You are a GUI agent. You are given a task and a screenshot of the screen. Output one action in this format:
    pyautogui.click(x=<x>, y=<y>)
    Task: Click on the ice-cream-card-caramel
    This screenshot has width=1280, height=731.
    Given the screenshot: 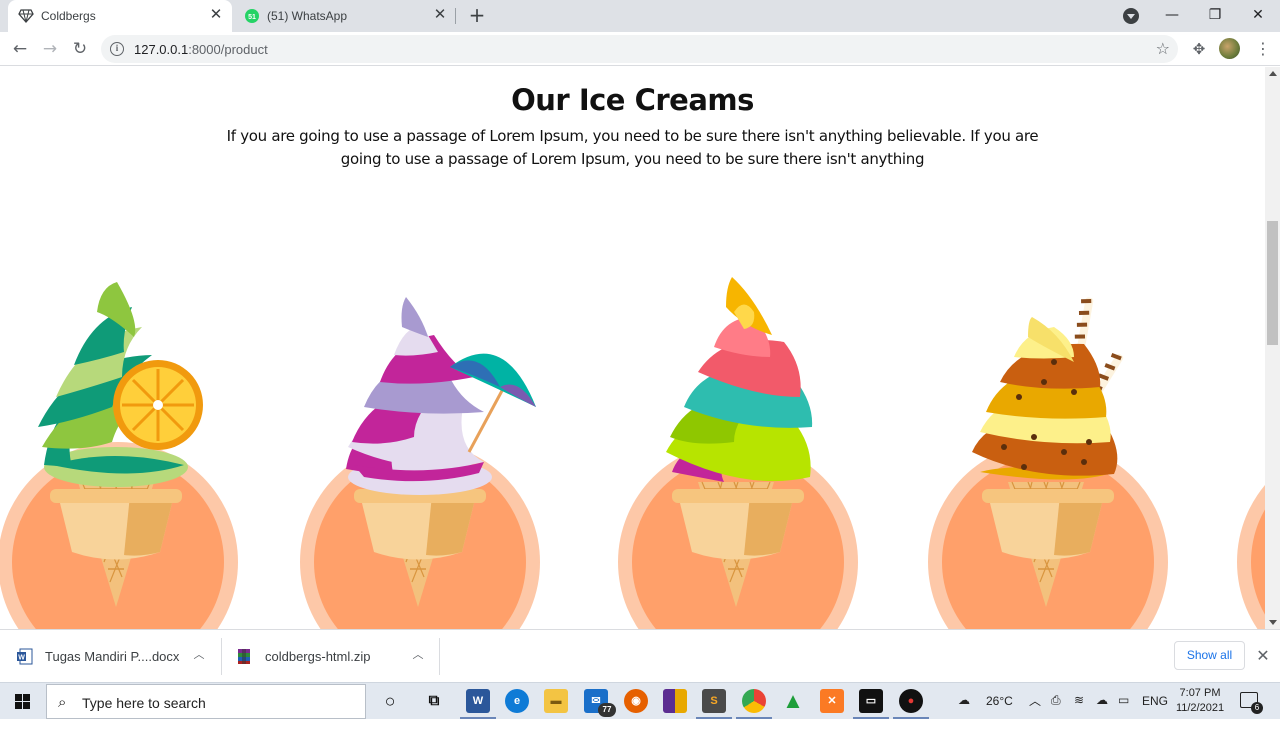 What is the action you would take?
    pyautogui.click(x=1046, y=425)
    